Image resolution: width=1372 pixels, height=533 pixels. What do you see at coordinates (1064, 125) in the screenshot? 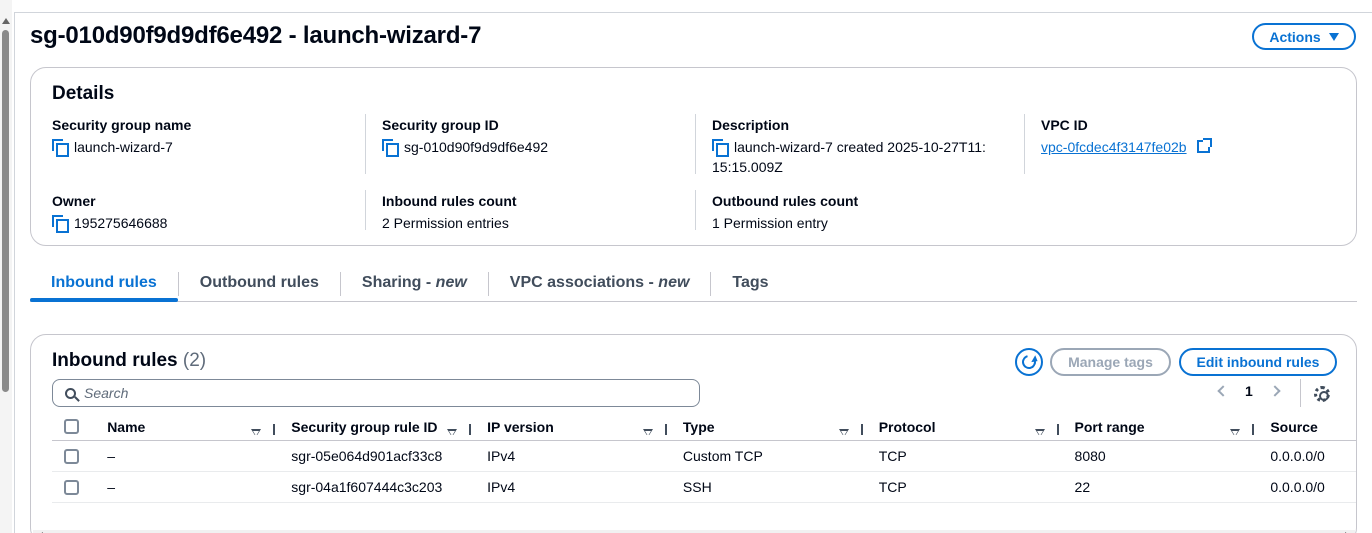
I see `field-label: VPC ID` at bounding box center [1064, 125].